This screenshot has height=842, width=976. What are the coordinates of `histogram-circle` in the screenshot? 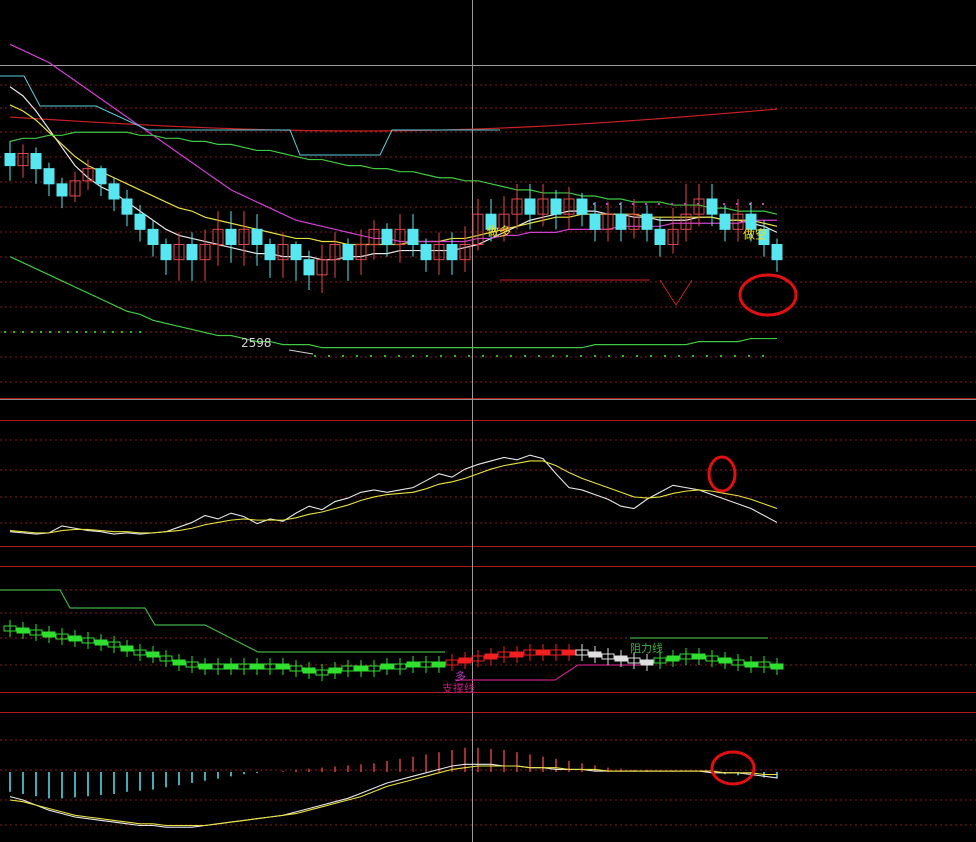 It's located at (733, 768).